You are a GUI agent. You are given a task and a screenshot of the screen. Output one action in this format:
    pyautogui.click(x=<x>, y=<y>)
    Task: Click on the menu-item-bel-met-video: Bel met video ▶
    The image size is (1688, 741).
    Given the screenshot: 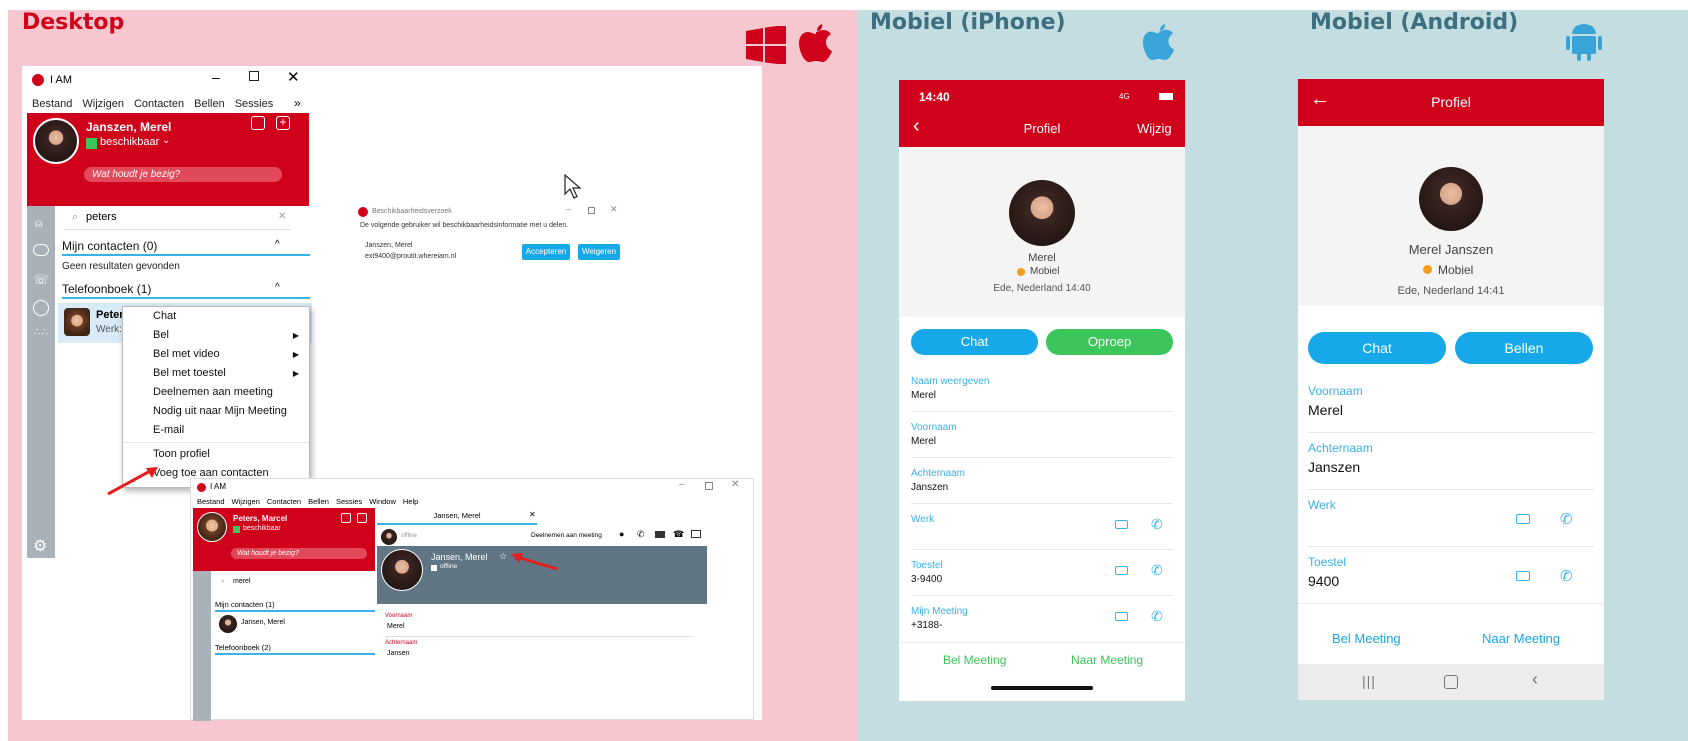 What is the action you would take?
    pyautogui.click(x=216, y=354)
    